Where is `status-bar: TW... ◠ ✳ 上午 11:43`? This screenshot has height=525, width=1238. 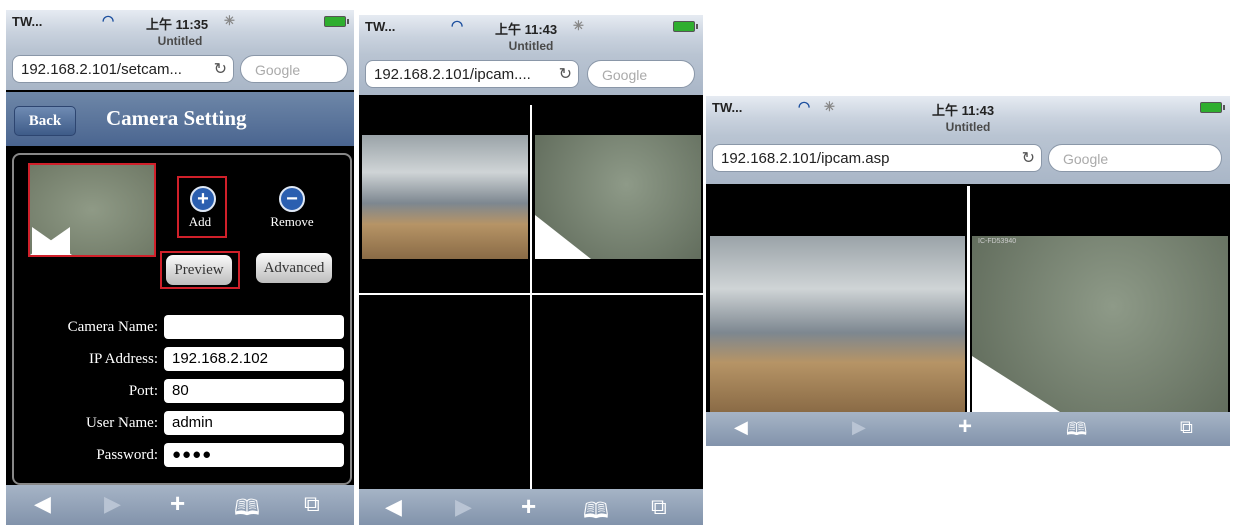 status-bar: TW... ◠ ✳ 上午 11:43 is located at coordinates (968, 107).